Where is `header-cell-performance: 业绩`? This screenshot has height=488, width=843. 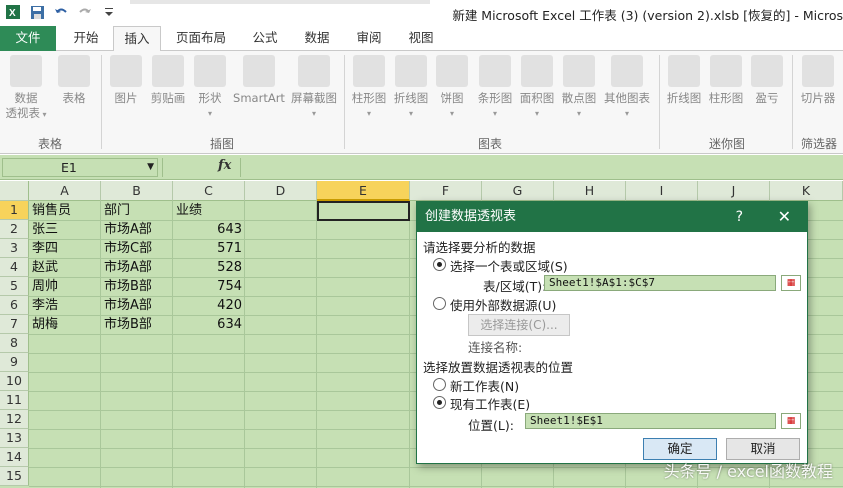 header-cell-performance: 业绩 is located at coordinates (209, 210).